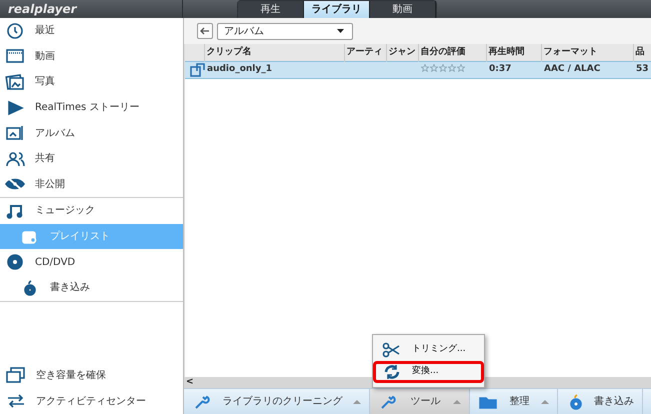  What do you see at coordinates (91, 211) in the screenshot?
I see `sidebar-item: ミュージック` at bounding box center [91, 211].